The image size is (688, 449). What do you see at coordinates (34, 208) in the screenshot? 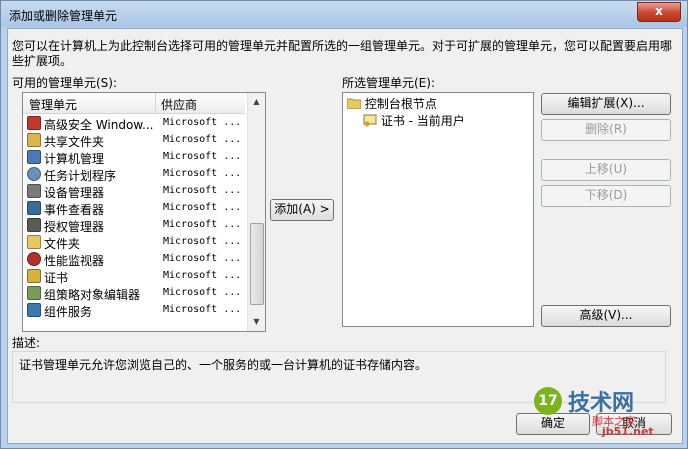
I see `event-viewer-icon` at bounding box center [34, 208].